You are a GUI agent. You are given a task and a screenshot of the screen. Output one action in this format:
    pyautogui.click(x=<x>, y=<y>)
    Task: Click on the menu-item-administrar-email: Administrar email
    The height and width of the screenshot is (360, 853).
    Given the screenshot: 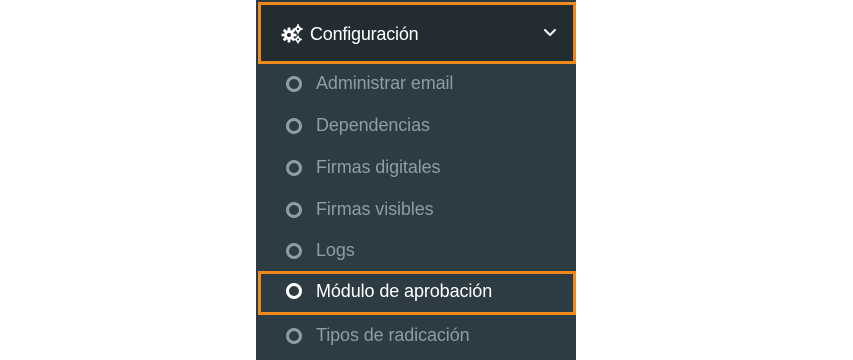 What is the action you would take?
    pyautogui.click(x=416, y=84)
    